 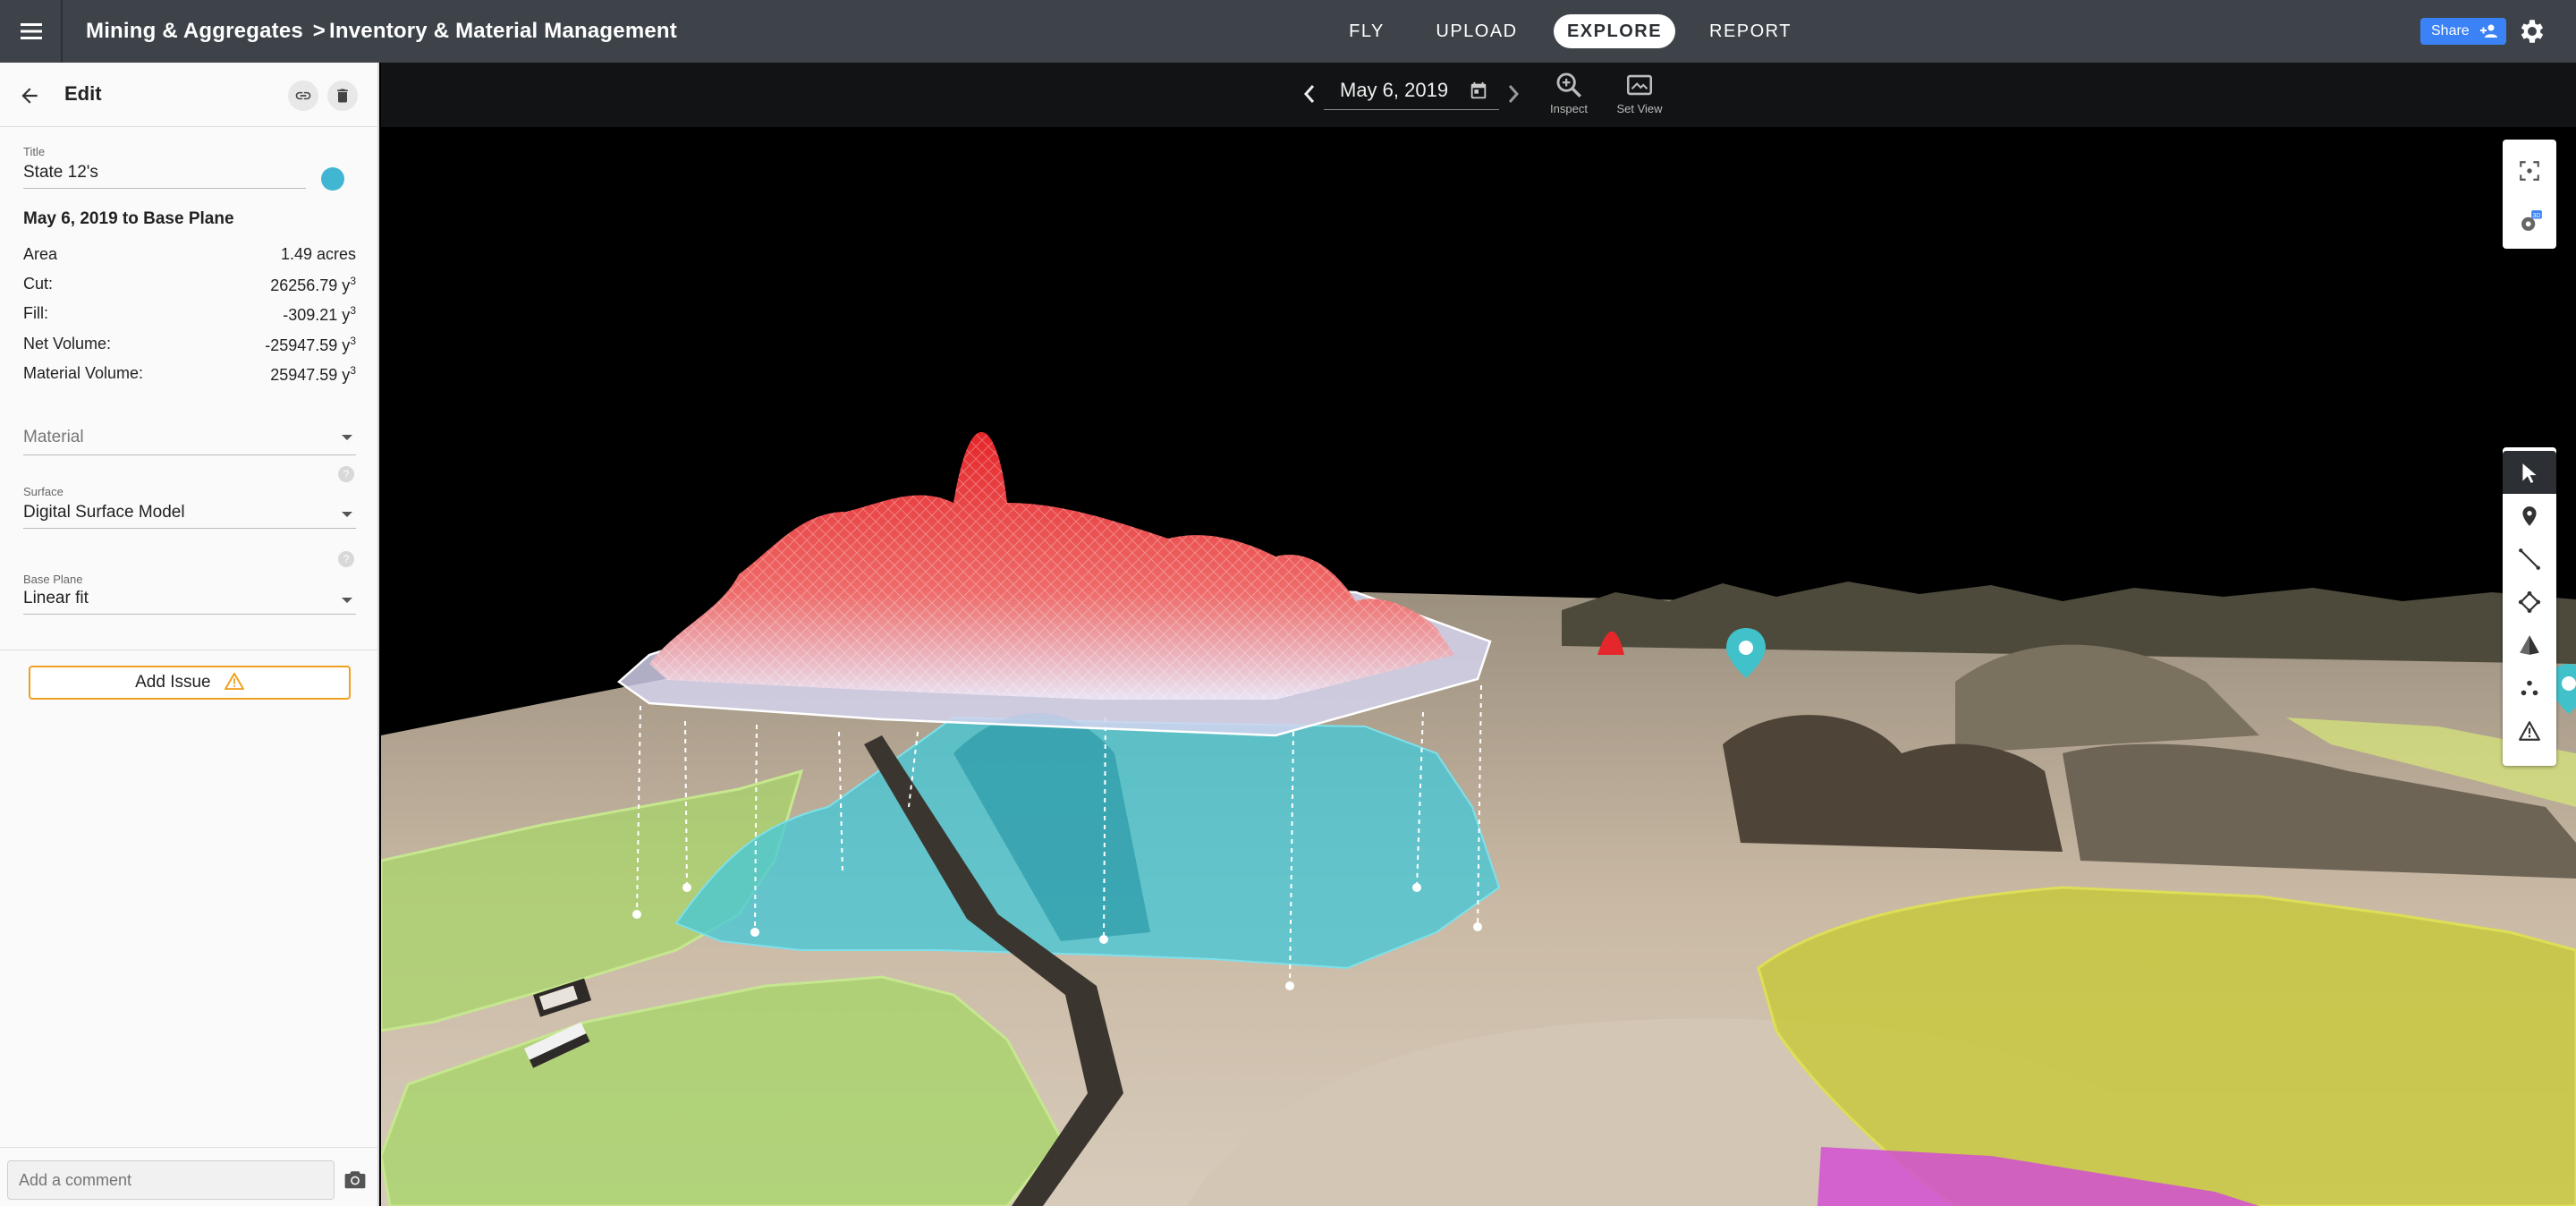 What do you see at coordinates (67, 343) in the screenshot?
I see `metric-label: Net Volume:` at bounding box center [67, 343].